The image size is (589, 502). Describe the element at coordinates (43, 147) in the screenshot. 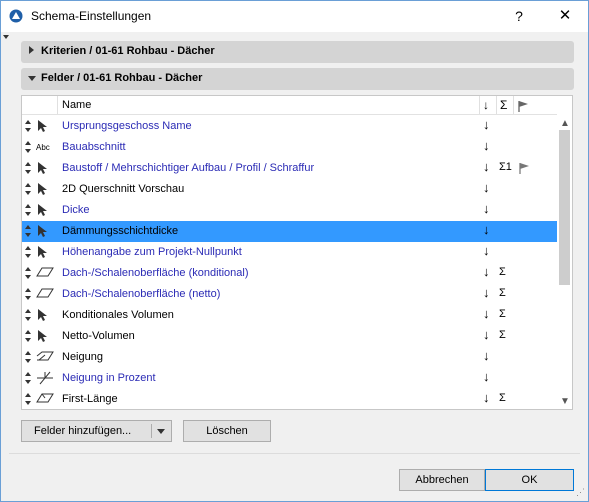

I see `abc-icon: Abc` at that location.